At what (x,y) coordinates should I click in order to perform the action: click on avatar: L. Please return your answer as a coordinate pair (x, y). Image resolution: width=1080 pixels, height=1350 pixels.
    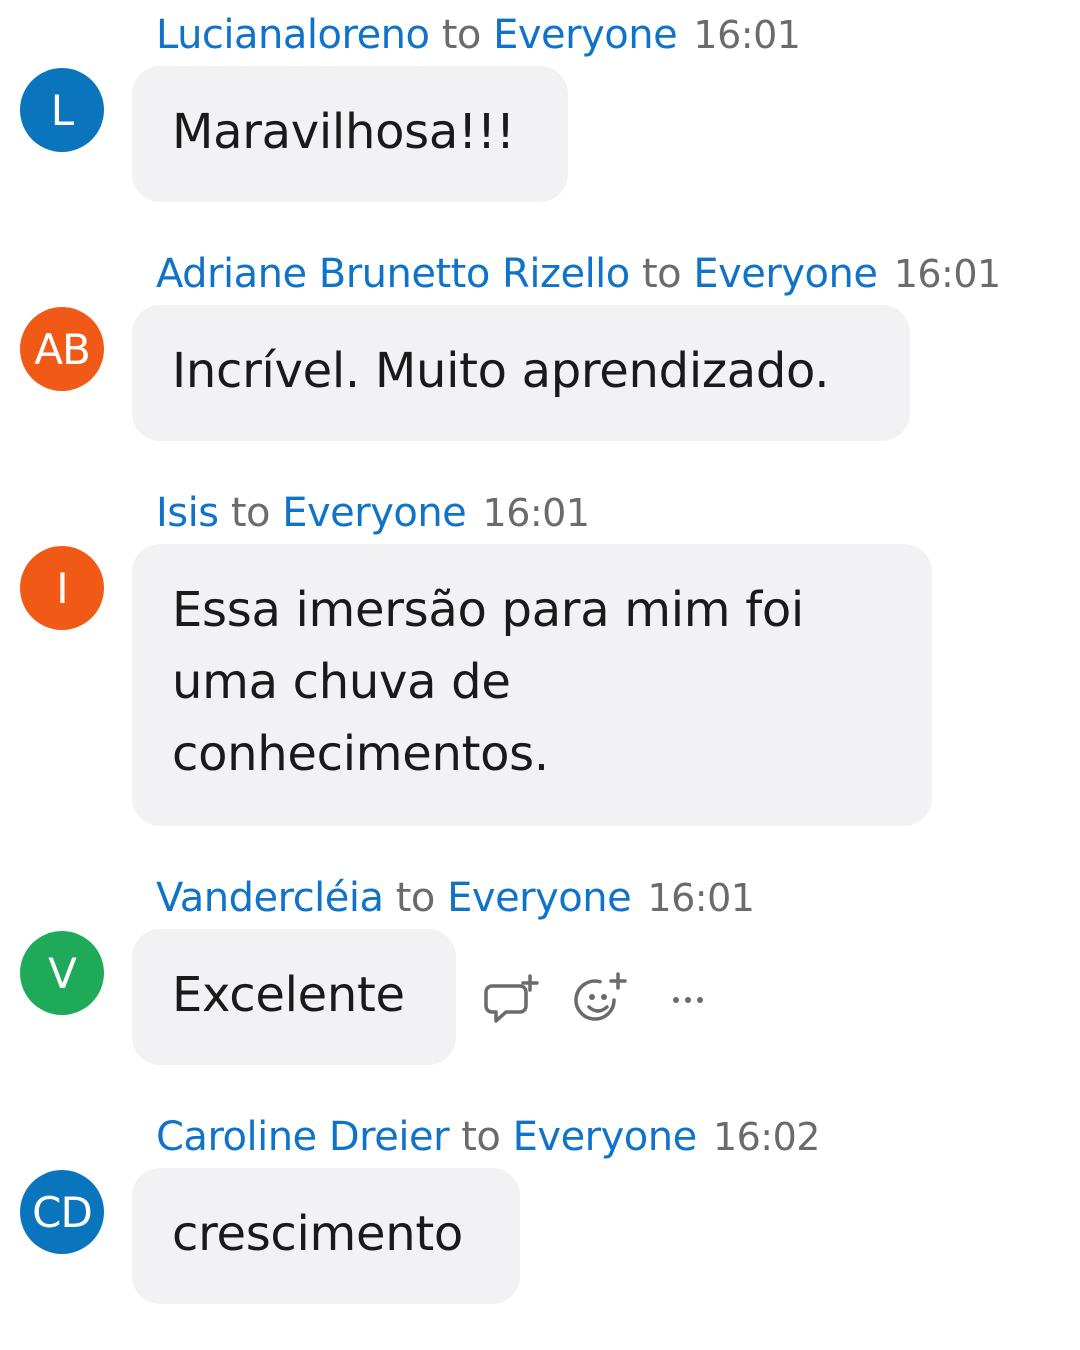
    Looking at the image, I should click on (62, 110).